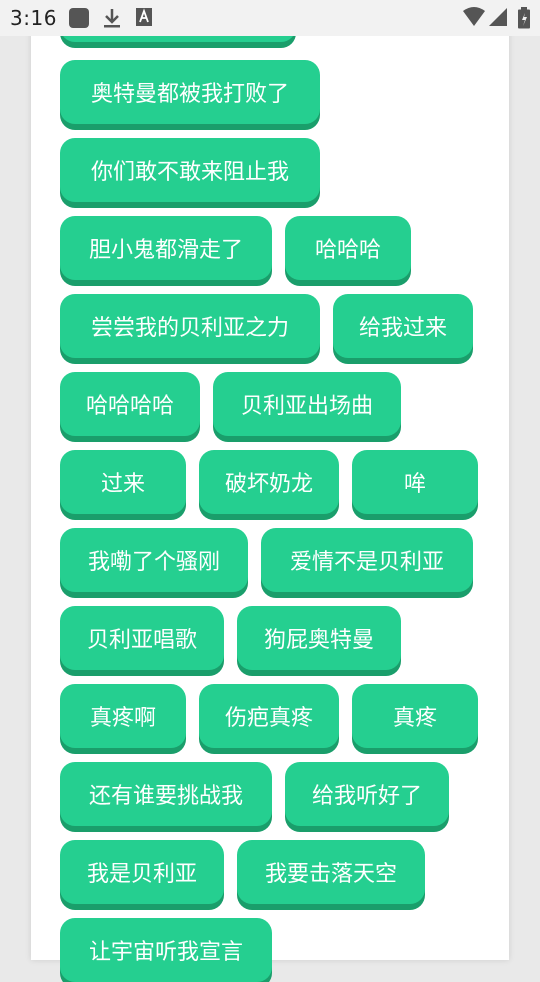 This screenshot has width=540, height=982. What do you see at coordinates (269, 716) in the screenshot?
I see `sound-button: 伤疤真疼` at bounding box center [269, 716].